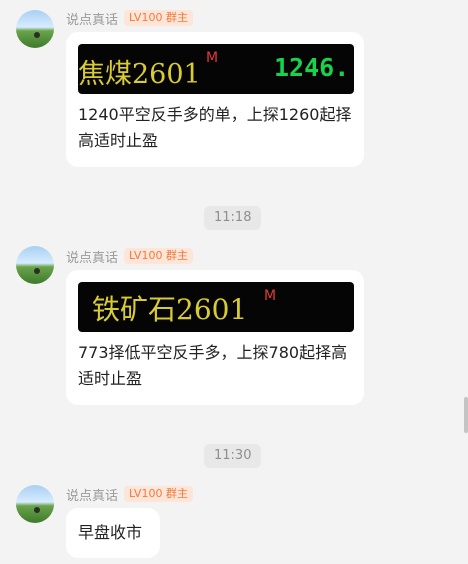  What do you see at coordinates (92, 494) in the screenshot?
I see `sender-name: 说点真话` at bounding box center [92, 494].